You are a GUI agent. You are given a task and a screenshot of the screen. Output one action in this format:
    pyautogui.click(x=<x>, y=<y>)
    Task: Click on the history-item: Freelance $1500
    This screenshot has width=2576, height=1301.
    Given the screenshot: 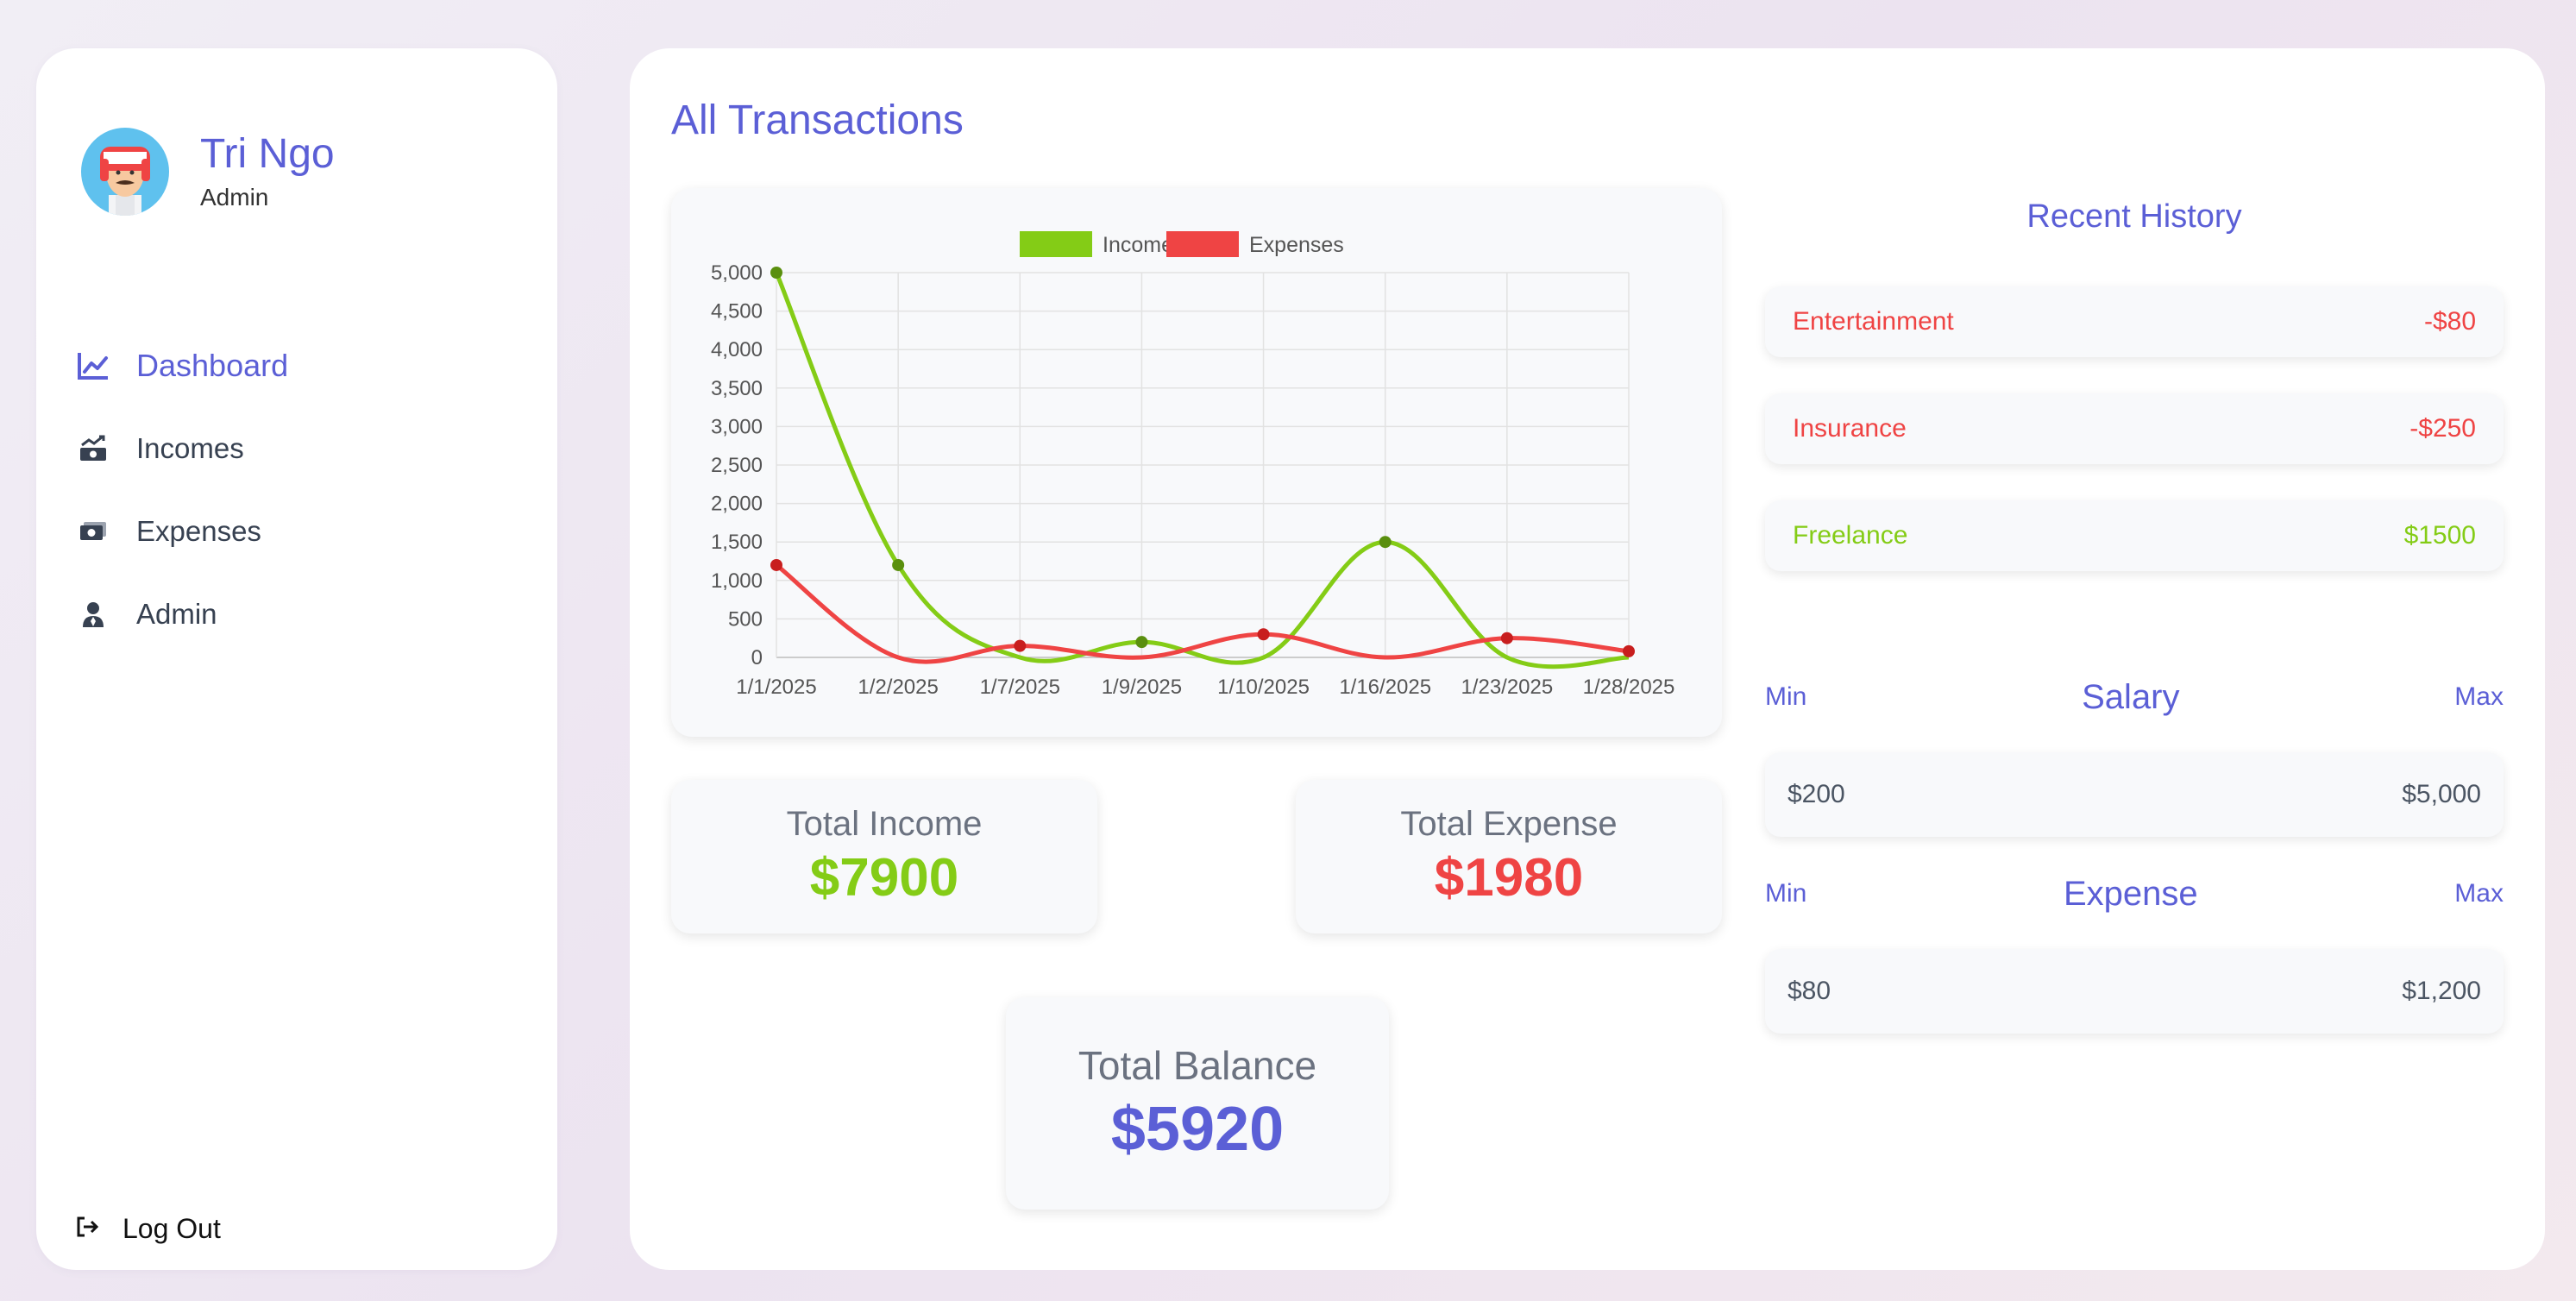 What is the action you would take?
    pyautogui.click(x=2134, y=535)
    